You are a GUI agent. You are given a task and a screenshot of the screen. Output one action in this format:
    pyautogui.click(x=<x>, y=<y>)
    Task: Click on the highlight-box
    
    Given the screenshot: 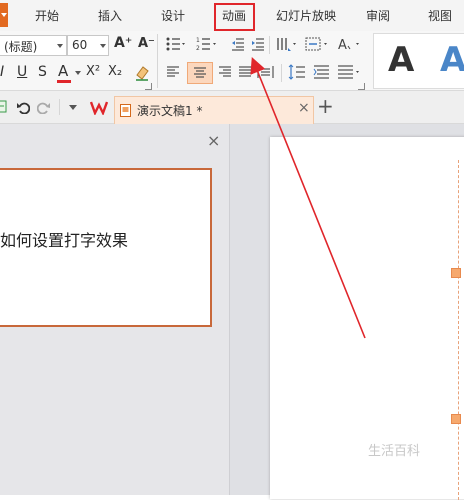 What is the action you would take?
    pyautogui.click(x=234, y=17)
    